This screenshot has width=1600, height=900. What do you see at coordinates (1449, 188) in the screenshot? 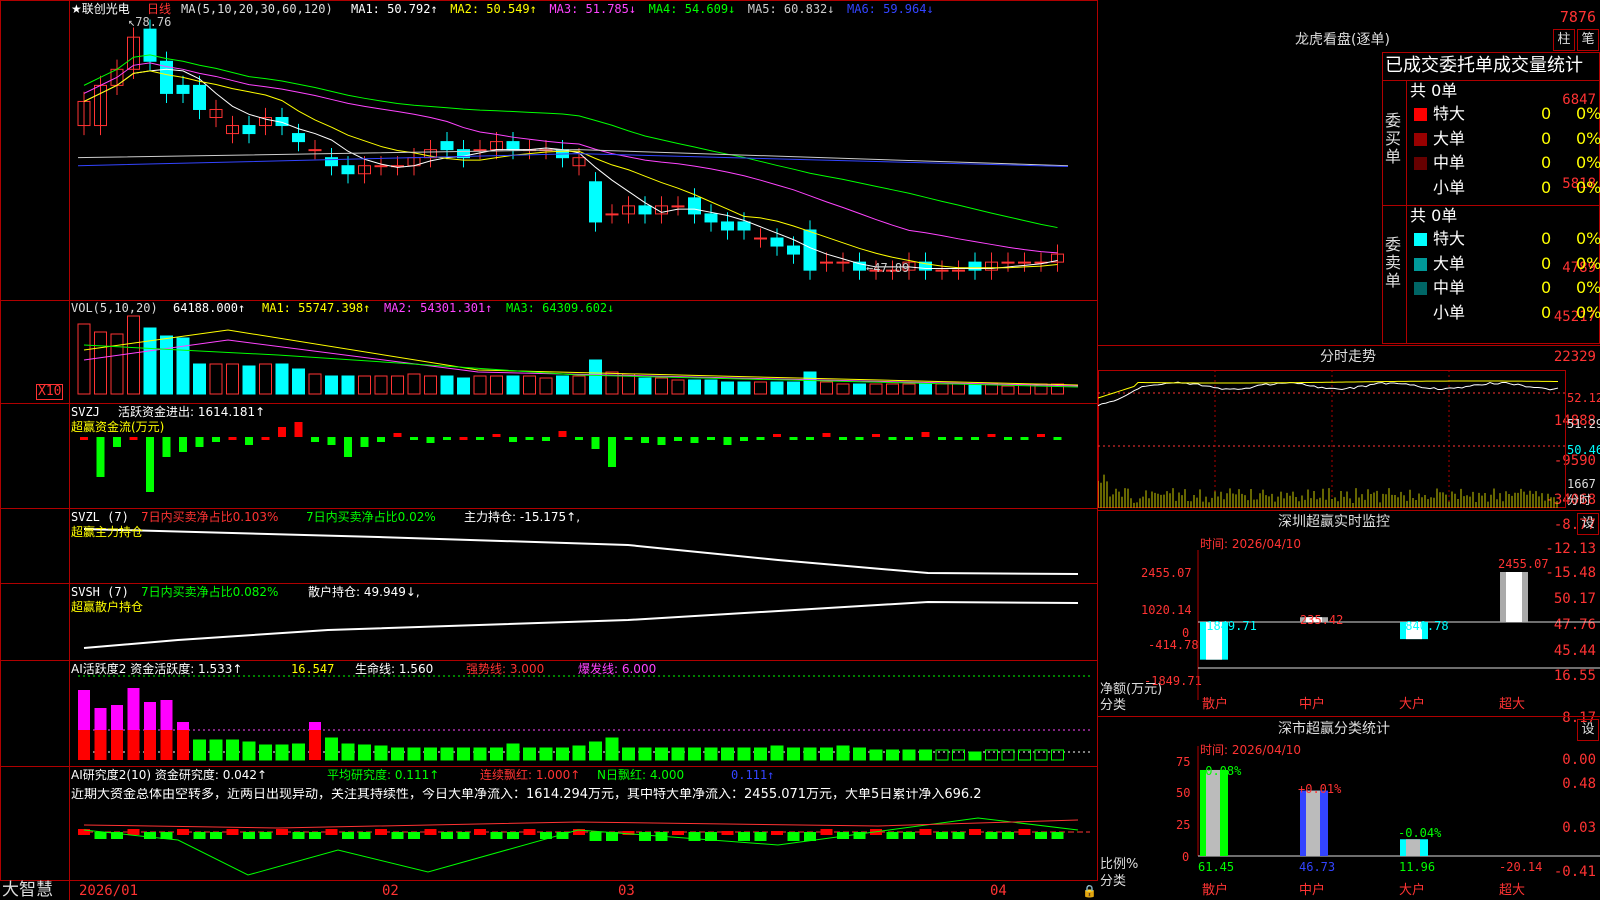
I see `row-name: 小单` at bounding box center [1449, 188].